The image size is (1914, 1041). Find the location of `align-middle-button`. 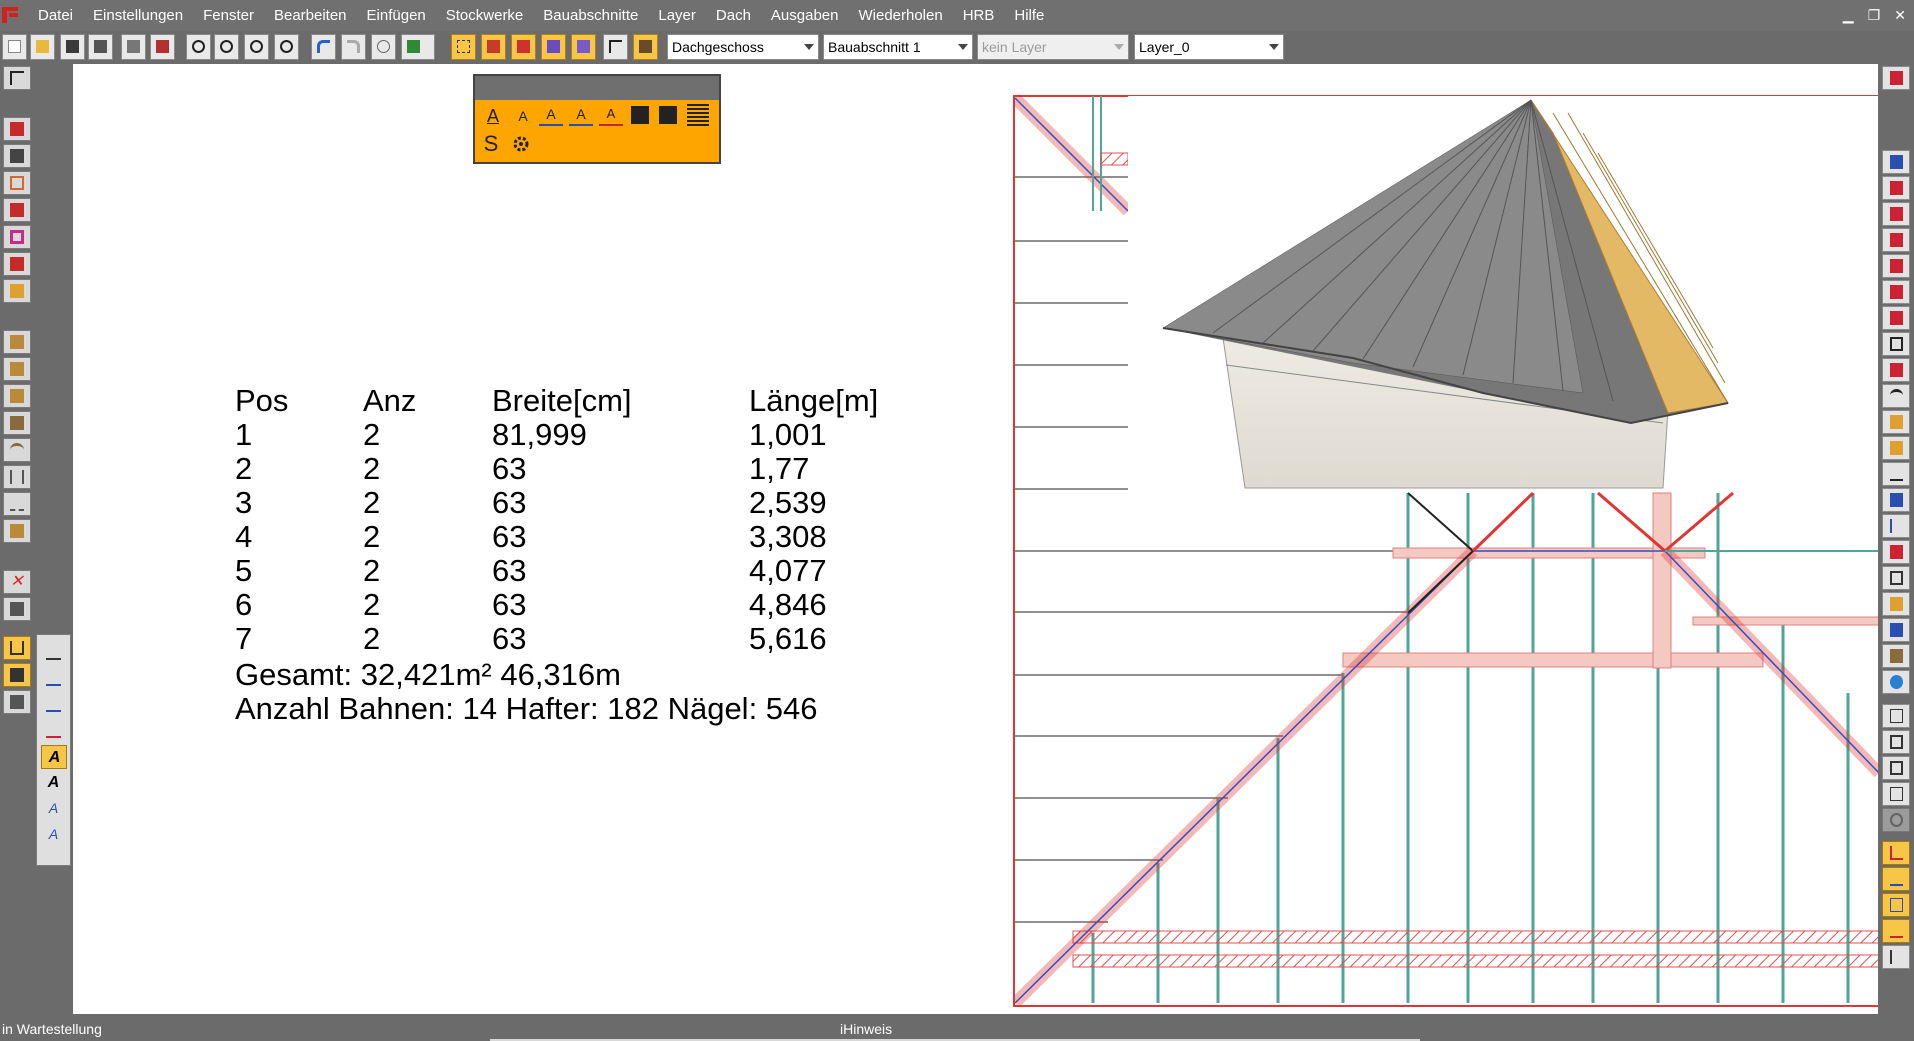

align-middle-button is located at coordinates (1896, 905).